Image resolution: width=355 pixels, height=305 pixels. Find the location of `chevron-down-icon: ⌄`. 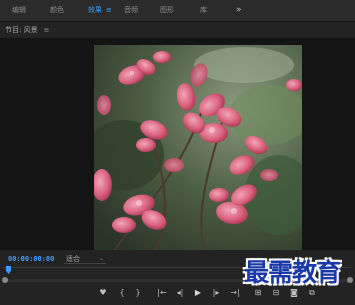

chevron-down-icon: ⌄ is located at coordinates (101, 258).